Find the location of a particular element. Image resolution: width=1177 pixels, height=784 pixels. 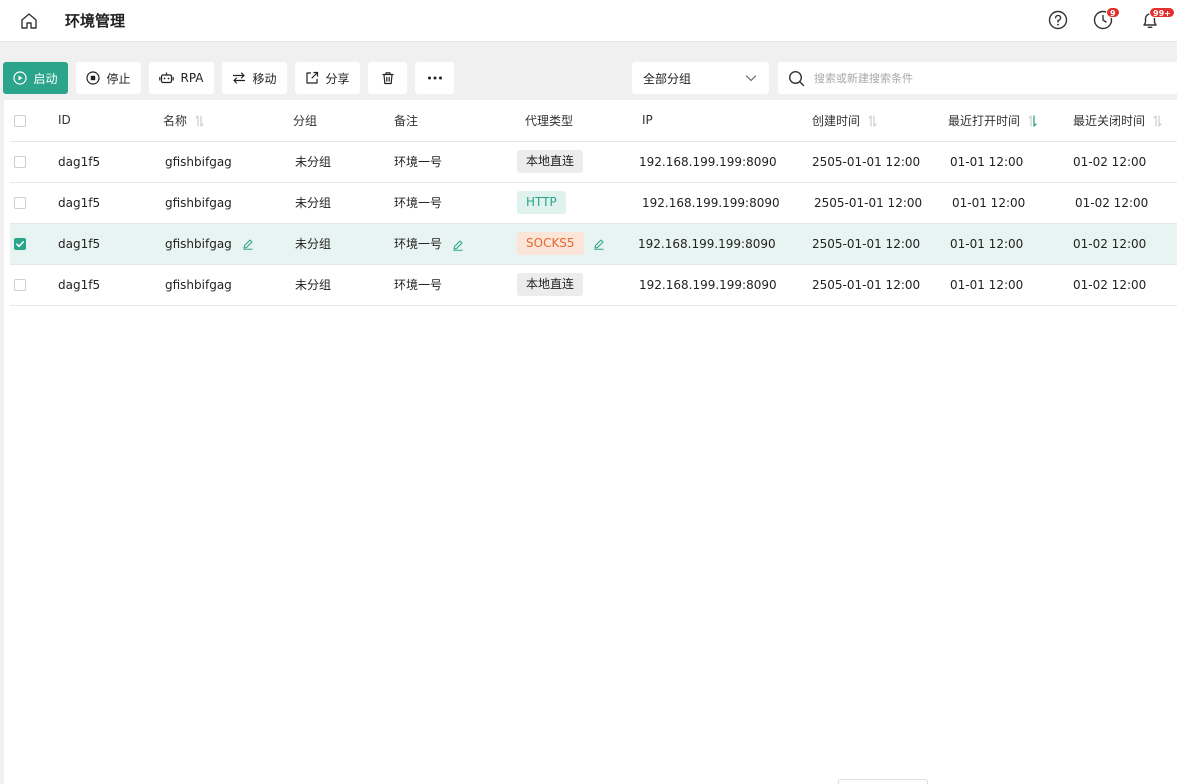

col-ip: IP is located at coordinates (727, 121).